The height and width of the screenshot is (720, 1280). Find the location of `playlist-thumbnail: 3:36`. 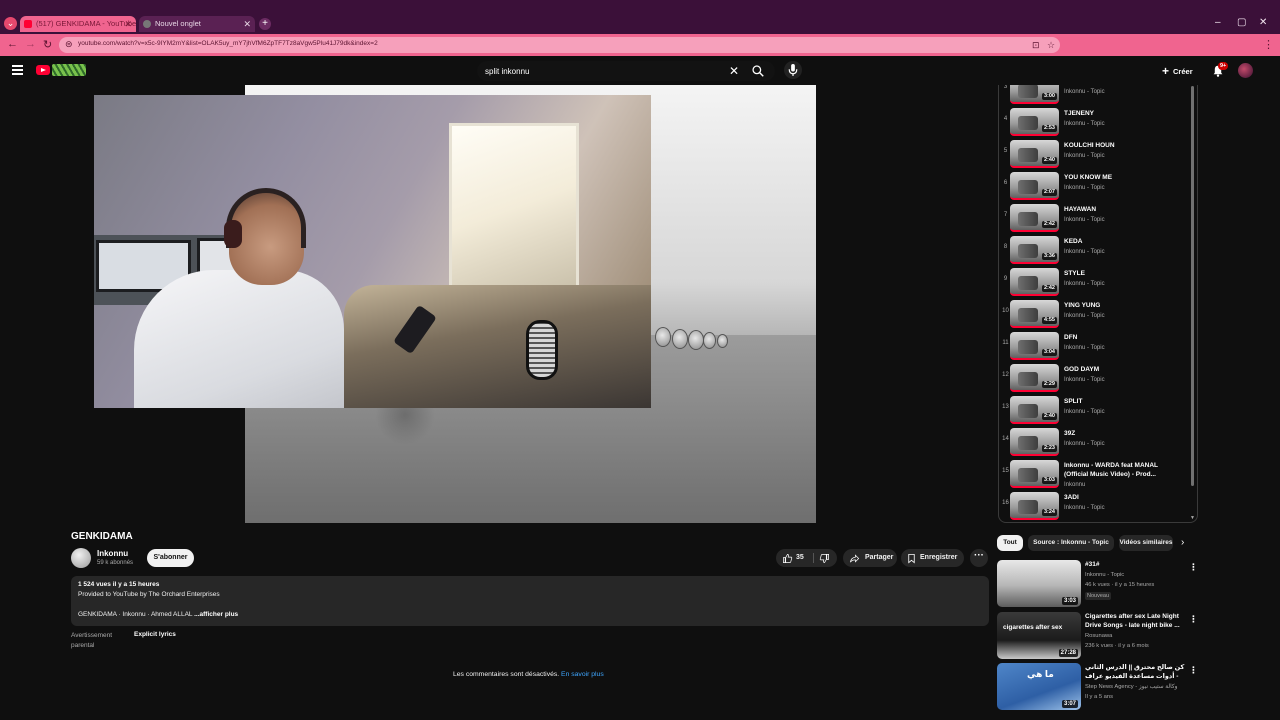

playlist-thumbnail: 3:36 is located at coordinates (1034, 250).